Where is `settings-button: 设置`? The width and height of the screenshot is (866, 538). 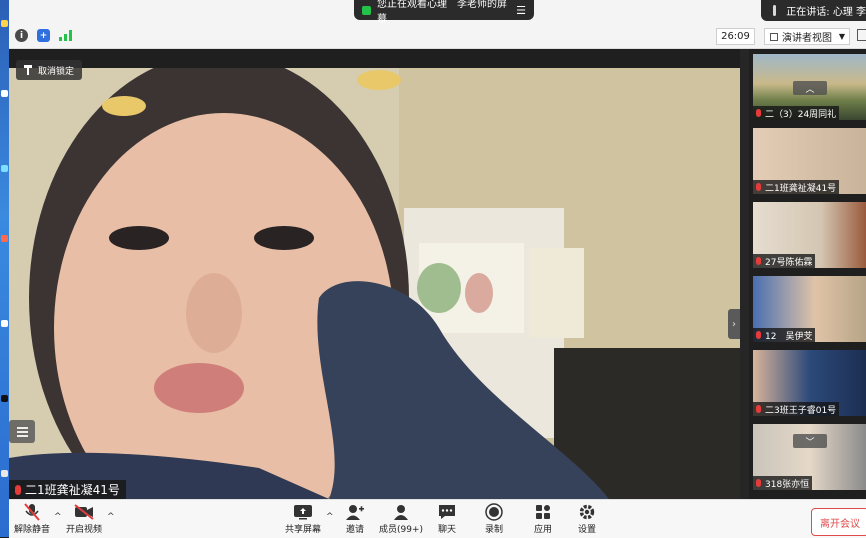 settings-button: 设置 is located at coordinates (587, 520).